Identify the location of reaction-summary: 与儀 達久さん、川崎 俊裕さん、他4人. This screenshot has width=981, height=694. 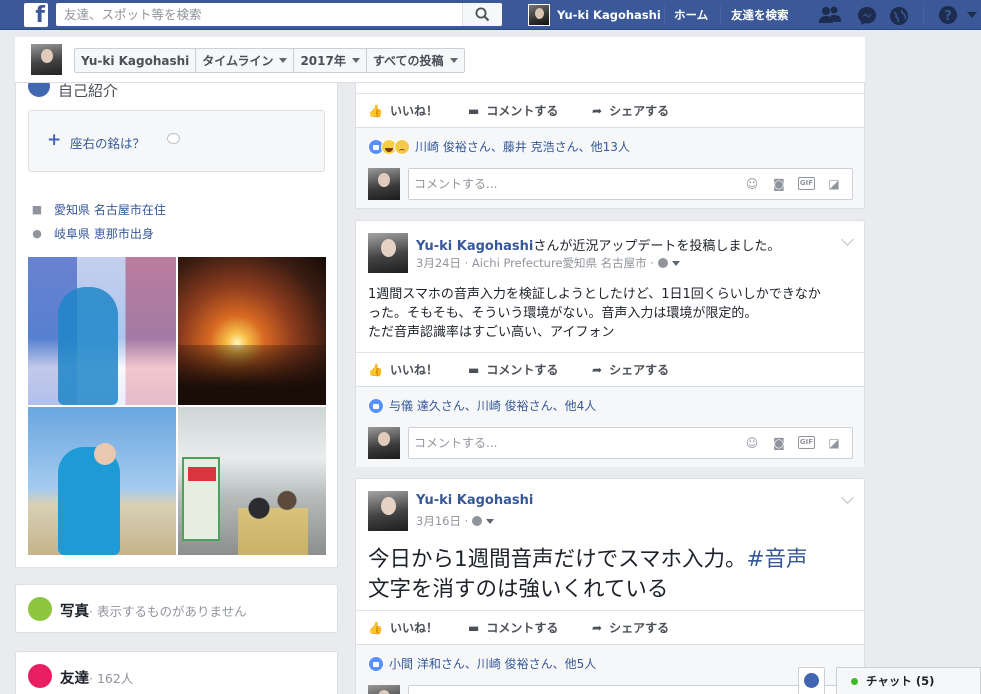
(482, 405).